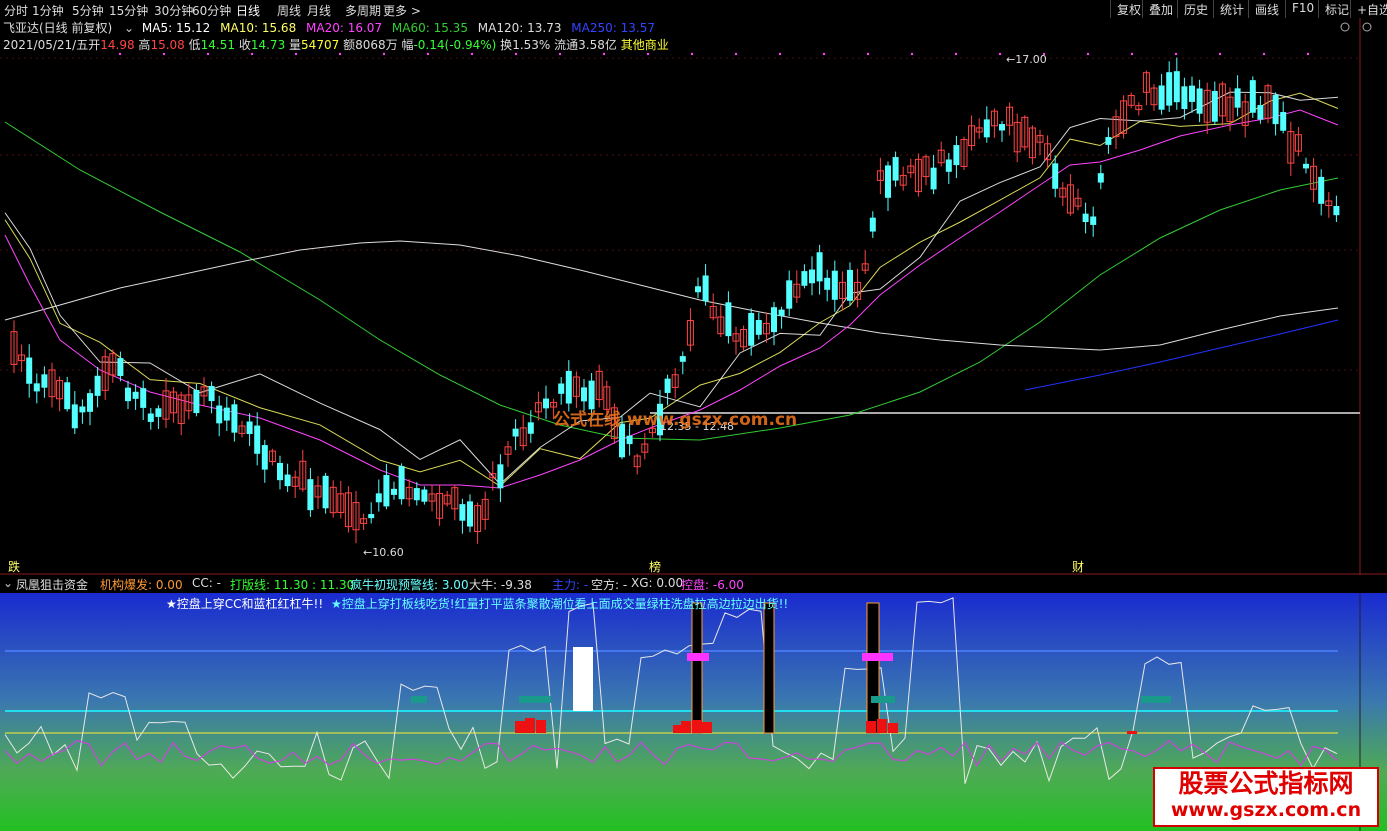 This screenshot has width=1387, height=831. Describe the element at coordinates (52, 584) in the screenshot. I see `indicator-name: 凤凰狙击资金` at that location.